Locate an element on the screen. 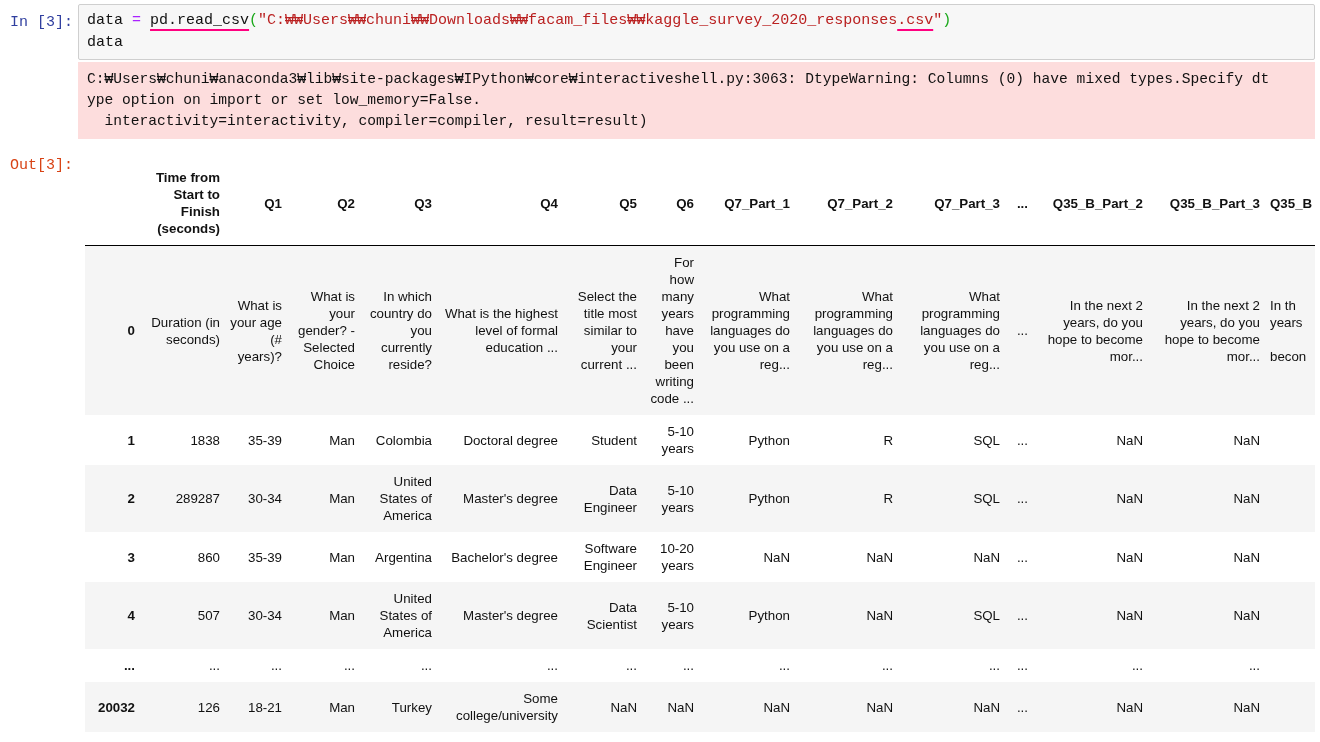 This screenshot has height=742, width=1320. row-index: 1 is located at coordinates (112, 440).